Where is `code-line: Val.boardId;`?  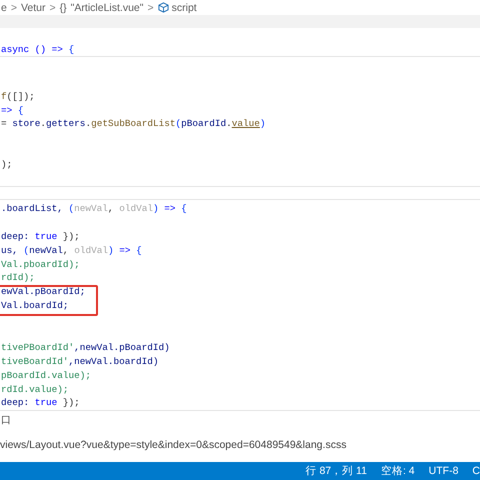 code-line: Val.boardId; is located at coordinates (34, 306).